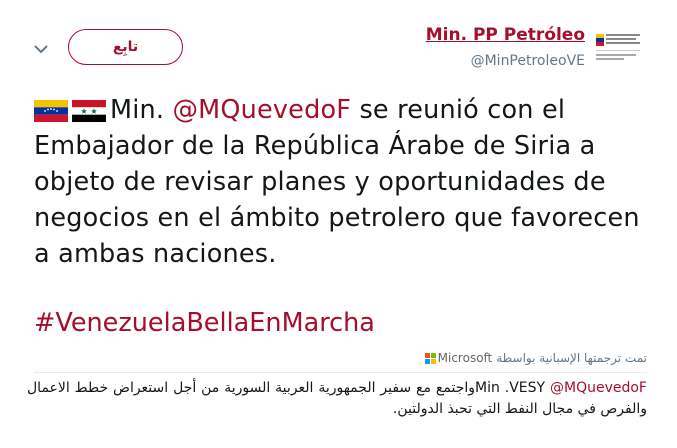 Image resolution: width=677 pixels, height=448 pixels. I want to click on translation-provider: Microsoft, so click(465, 358).